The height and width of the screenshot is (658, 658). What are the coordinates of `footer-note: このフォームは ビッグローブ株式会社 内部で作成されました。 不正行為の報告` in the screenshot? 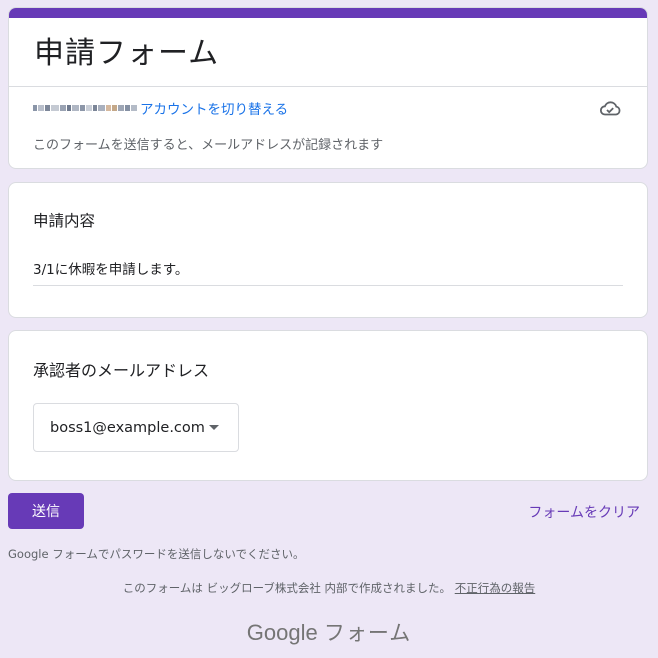 It's located at (329, 588).